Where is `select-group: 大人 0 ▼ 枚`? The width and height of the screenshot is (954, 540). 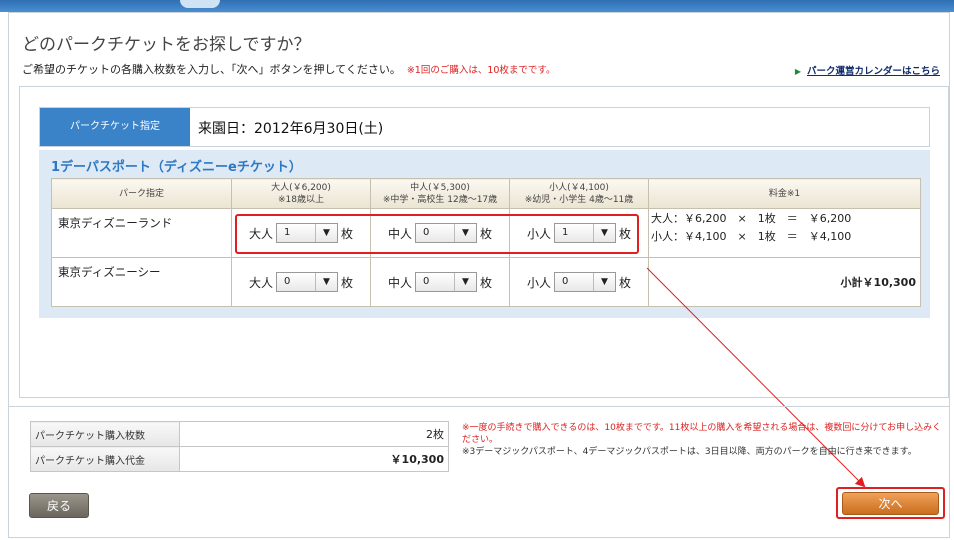
select-group: 大人 0 ▼ 枚 is located at coordinates (301, 282).